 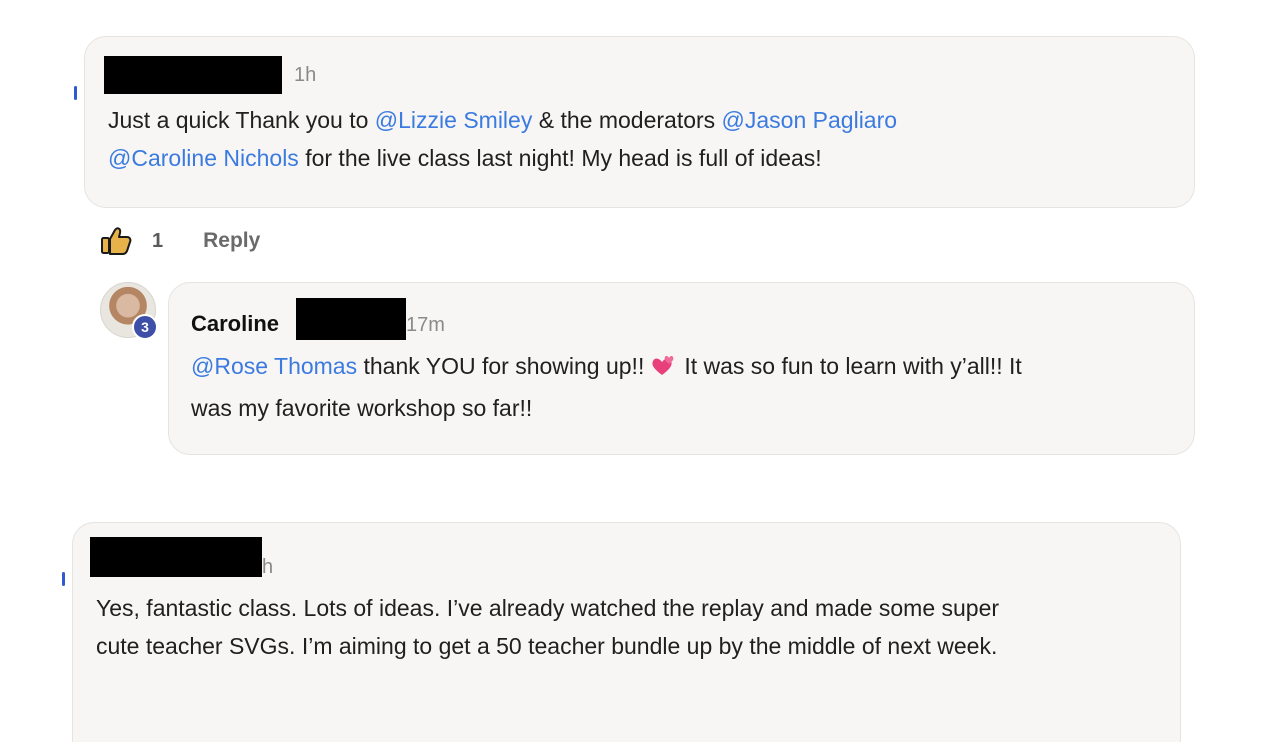 What do you see at coordinates (305, 75) in the screenshot?
I see `comment-timestamp: 1h` at bounding box center [305, 75].